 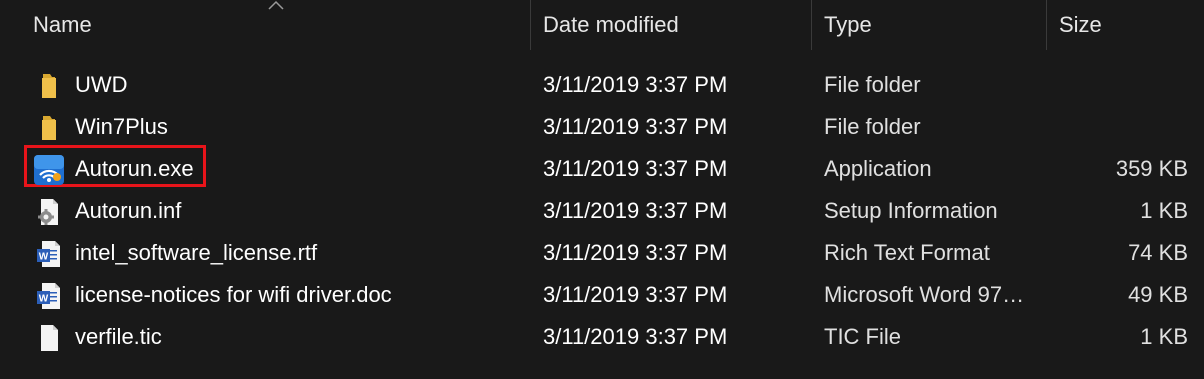 I want to click on file-name: intel_software_license.rtf, so click(x=196, y=252).